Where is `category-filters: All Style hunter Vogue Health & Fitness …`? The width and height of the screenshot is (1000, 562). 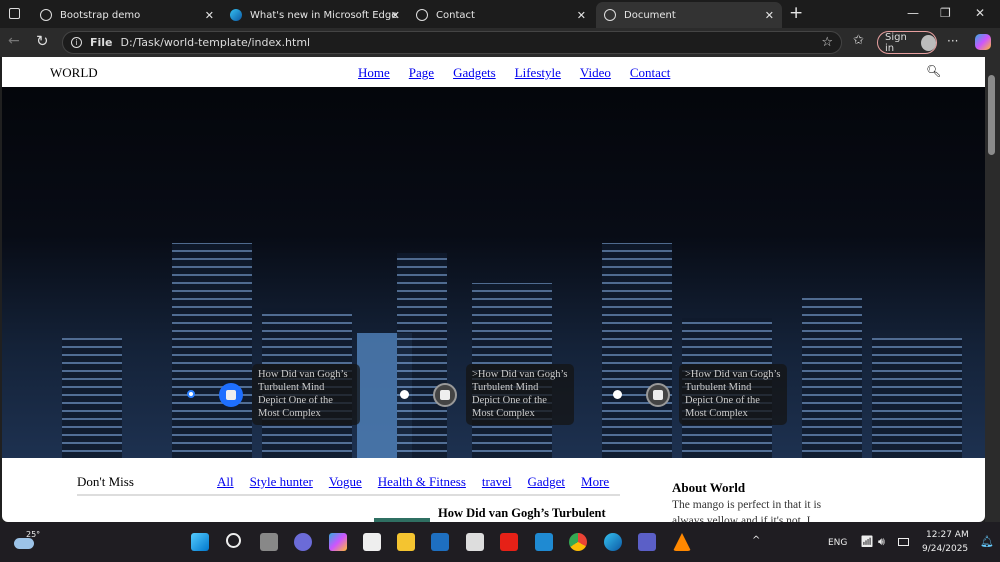 category-filters: All Style hunter Vogue Health & Fitness … is located at coordinates (413, 482).